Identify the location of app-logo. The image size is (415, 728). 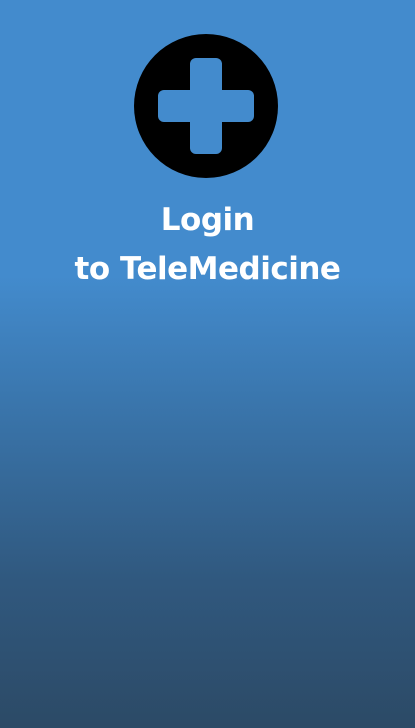
(206, 106).